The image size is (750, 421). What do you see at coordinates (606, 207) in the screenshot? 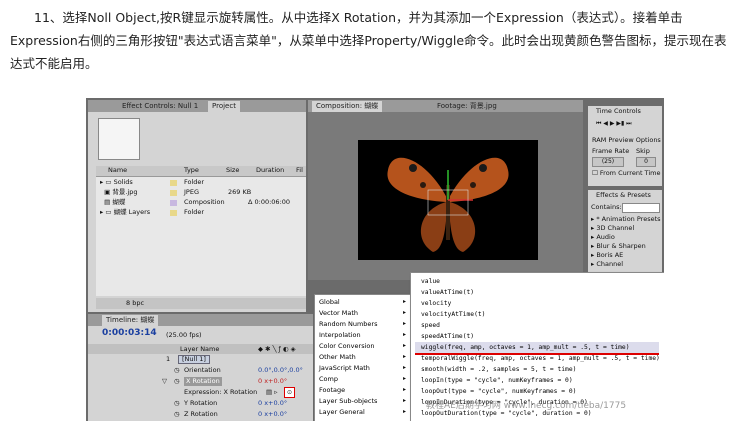
I see `contains-label: Contains:` at bounding box center [606, 207].